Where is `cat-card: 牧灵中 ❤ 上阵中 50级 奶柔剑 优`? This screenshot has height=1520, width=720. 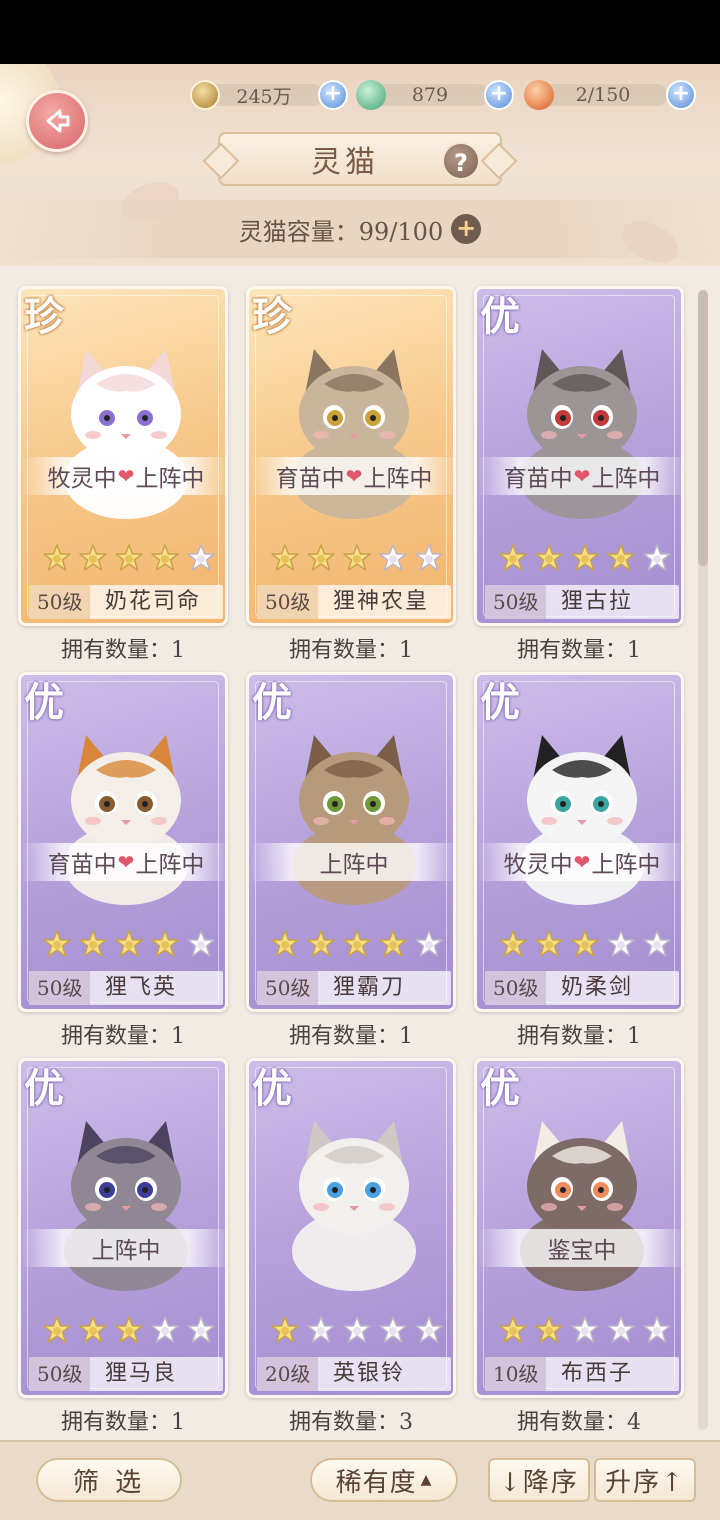 cat-card: 牧灵中 ❤ 上阵中 50级 奶柔剑 优 is located at coordinates (579, 842).